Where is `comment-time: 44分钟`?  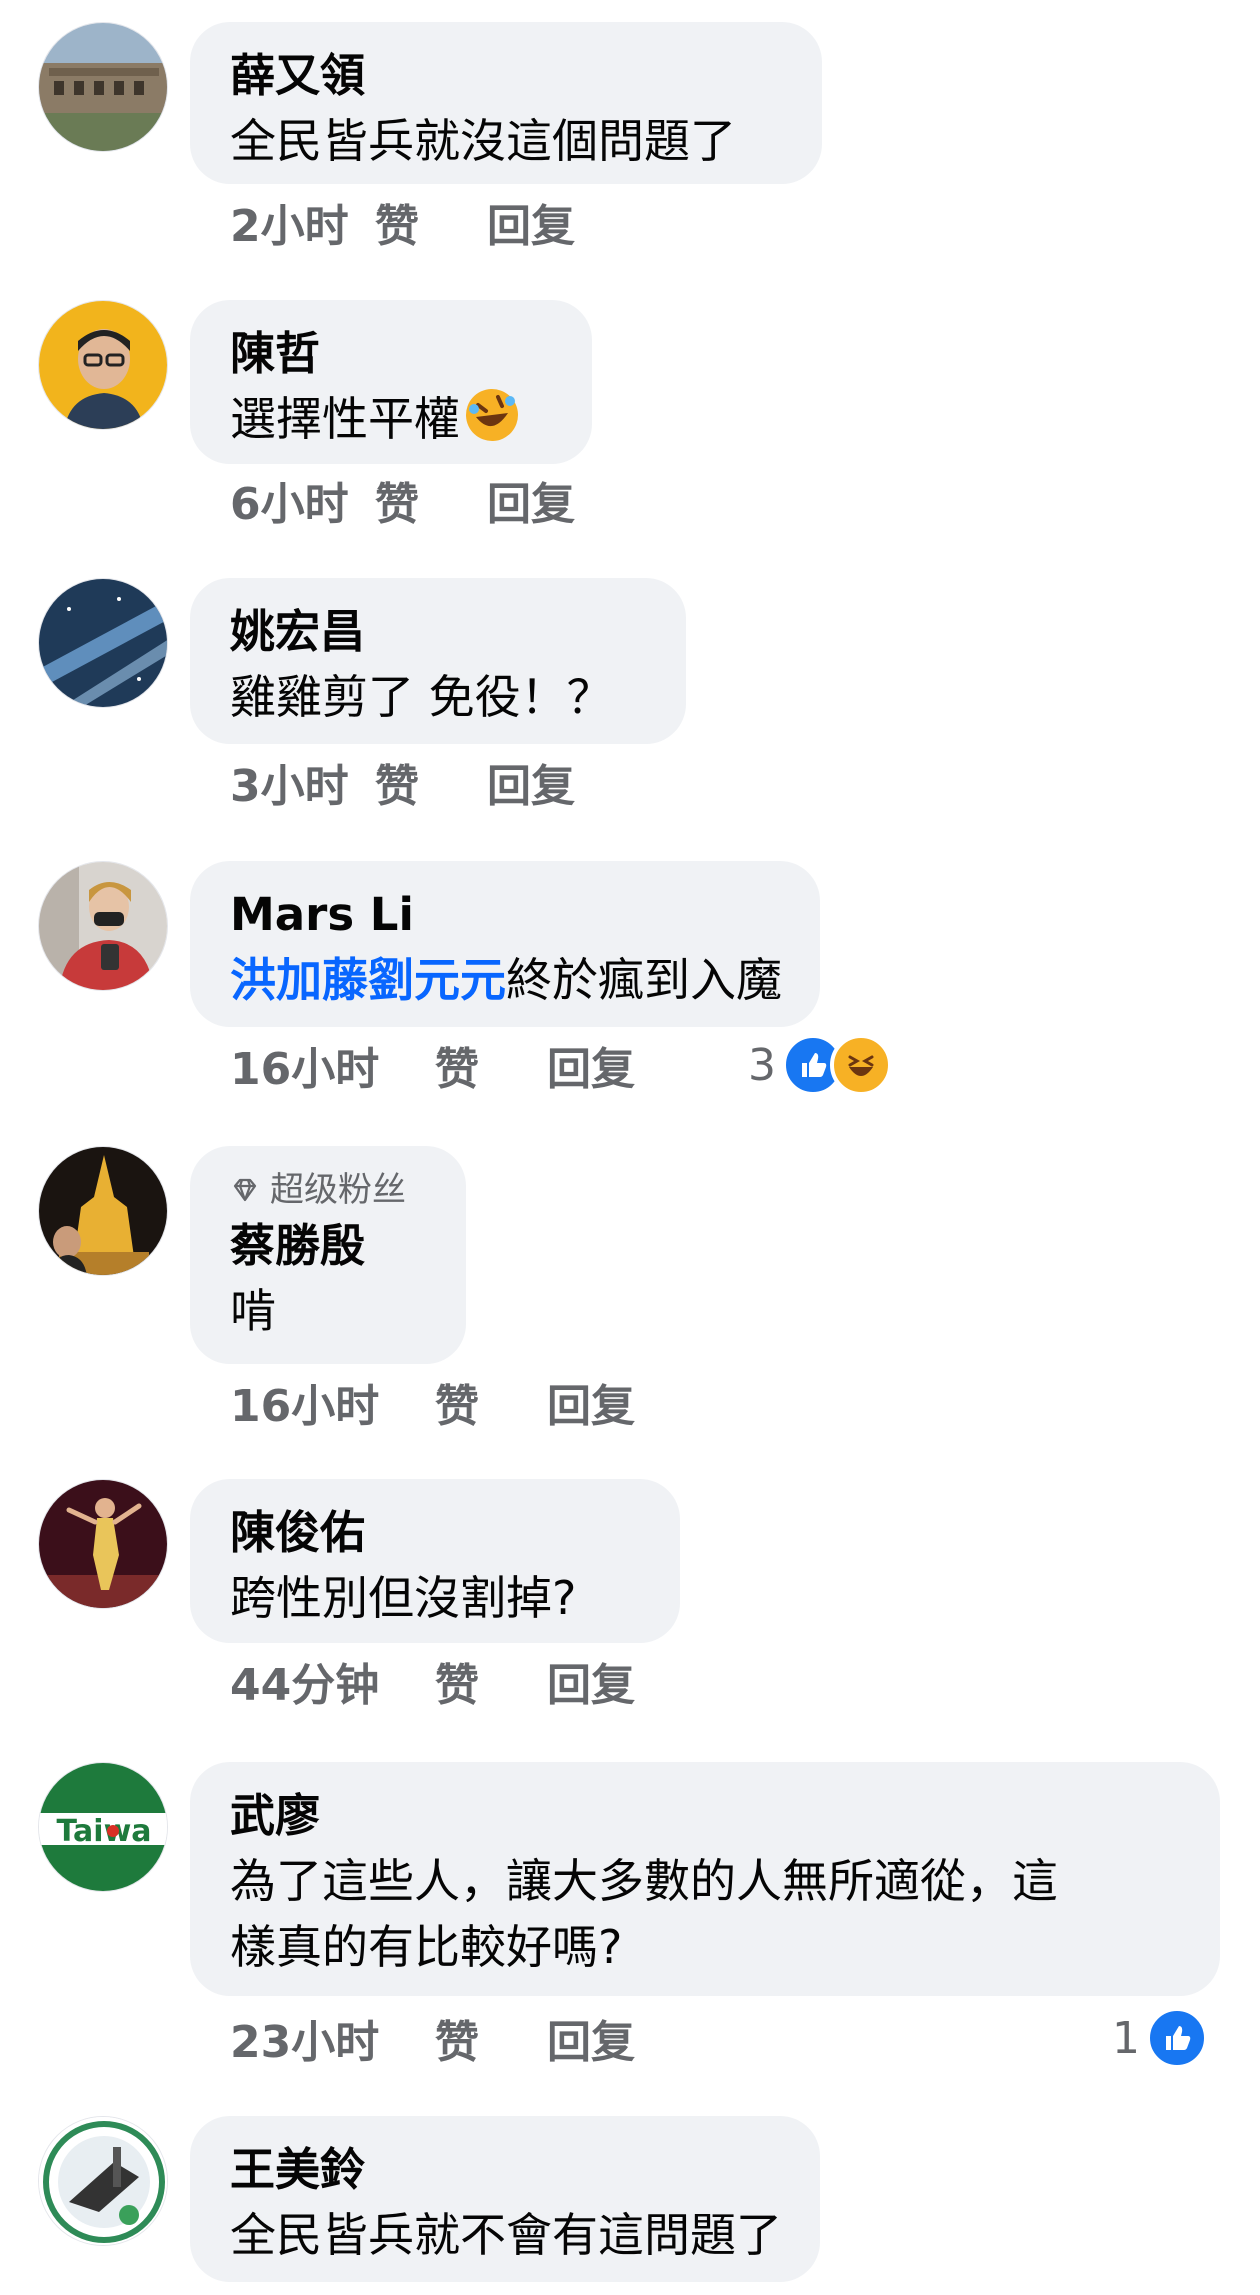
comment-time: 44分钟 is located at coordinates (332, 1681).